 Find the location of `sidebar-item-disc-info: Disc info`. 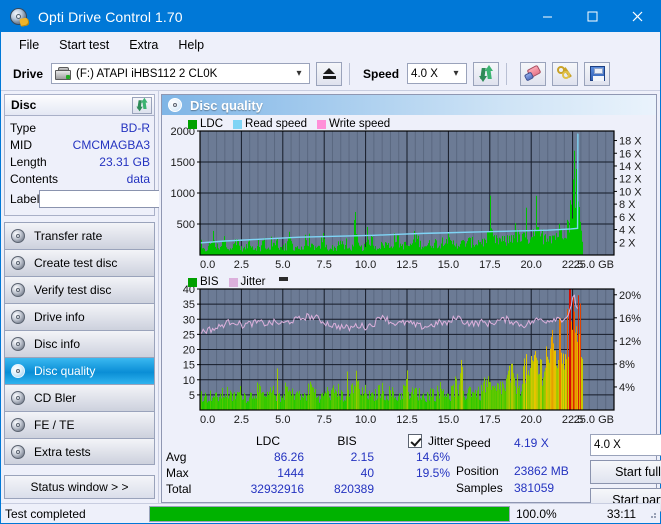

sidebar-item-disc-info: Disc info is located at coordinates (79, 343).